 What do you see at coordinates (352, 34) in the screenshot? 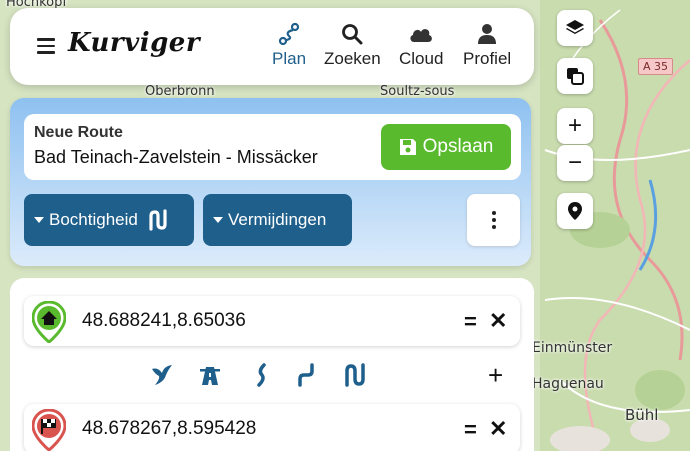
I see `search-icon` at bounding box center [352, 34].